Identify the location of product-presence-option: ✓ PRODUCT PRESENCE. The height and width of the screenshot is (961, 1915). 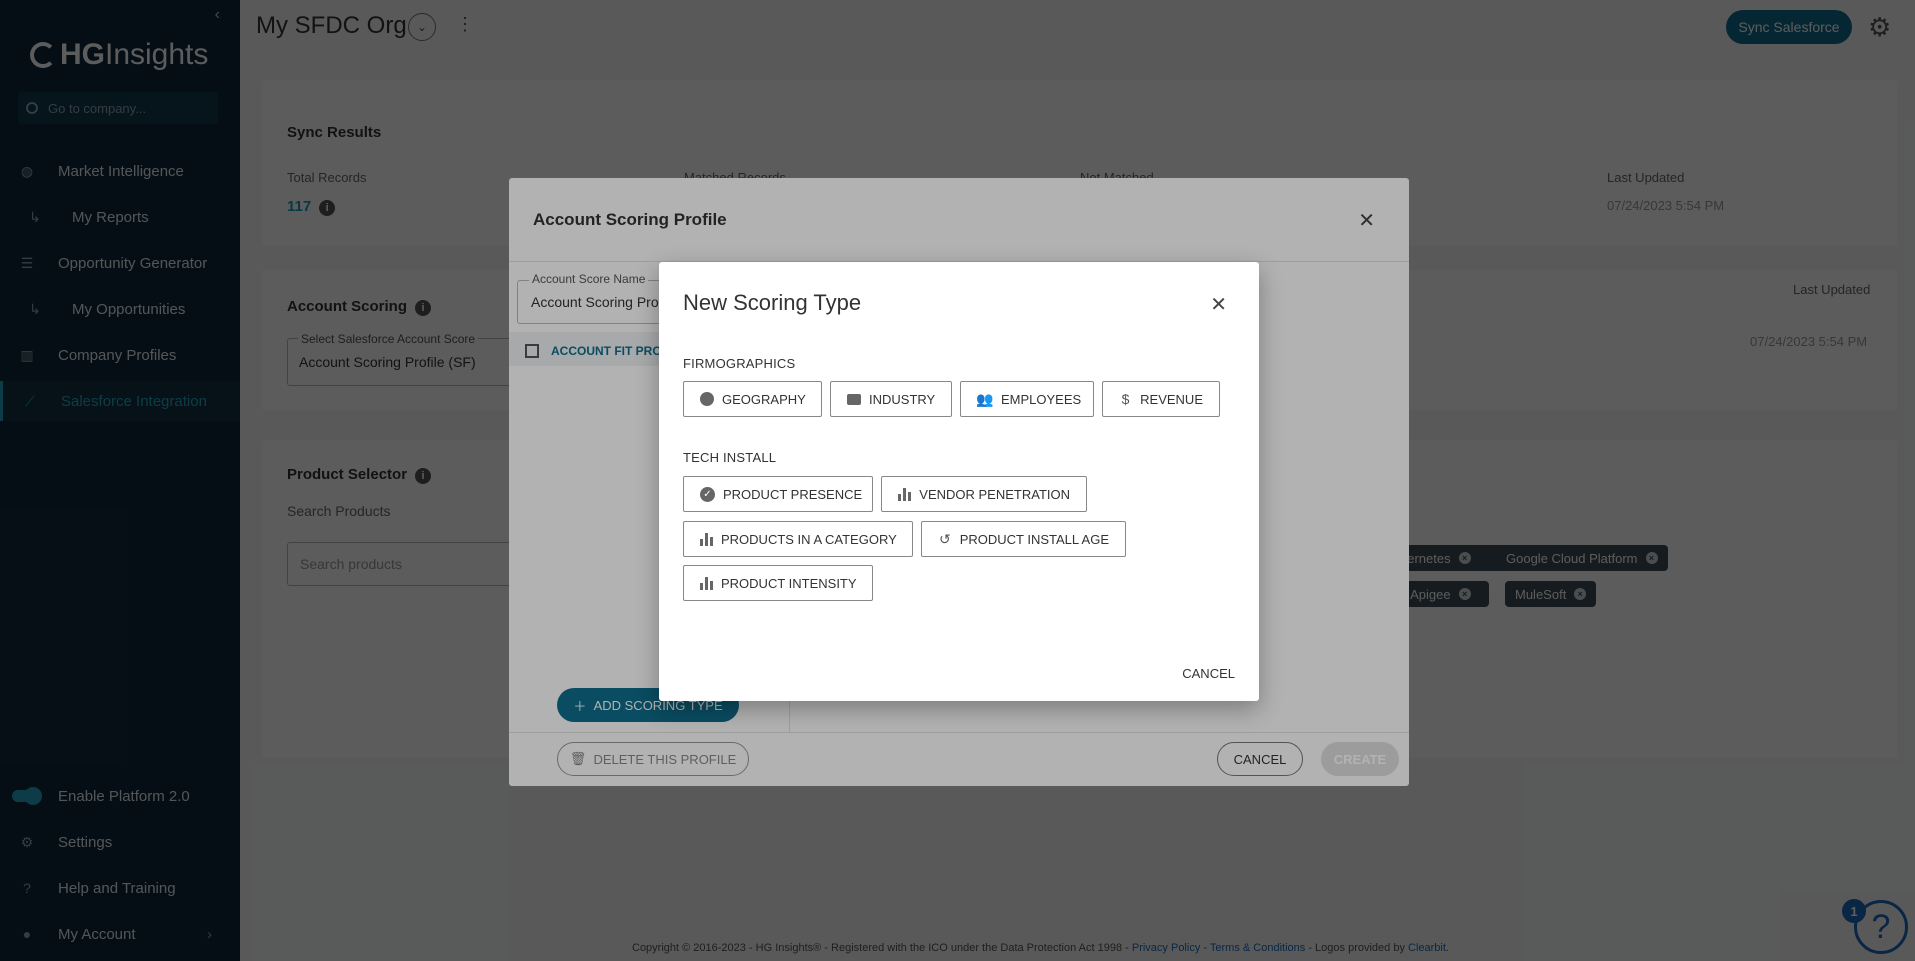
(778, 494).